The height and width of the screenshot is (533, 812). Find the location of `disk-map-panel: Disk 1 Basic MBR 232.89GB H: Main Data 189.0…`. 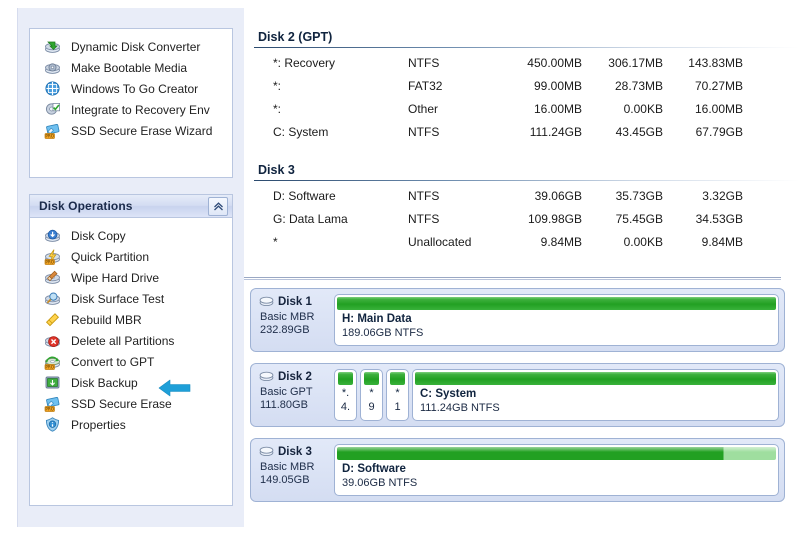

disk-map-panel: Disk 1 Basic MBR 232.89GB H: Main Data 189.0… is located at coordinates (517, 320).